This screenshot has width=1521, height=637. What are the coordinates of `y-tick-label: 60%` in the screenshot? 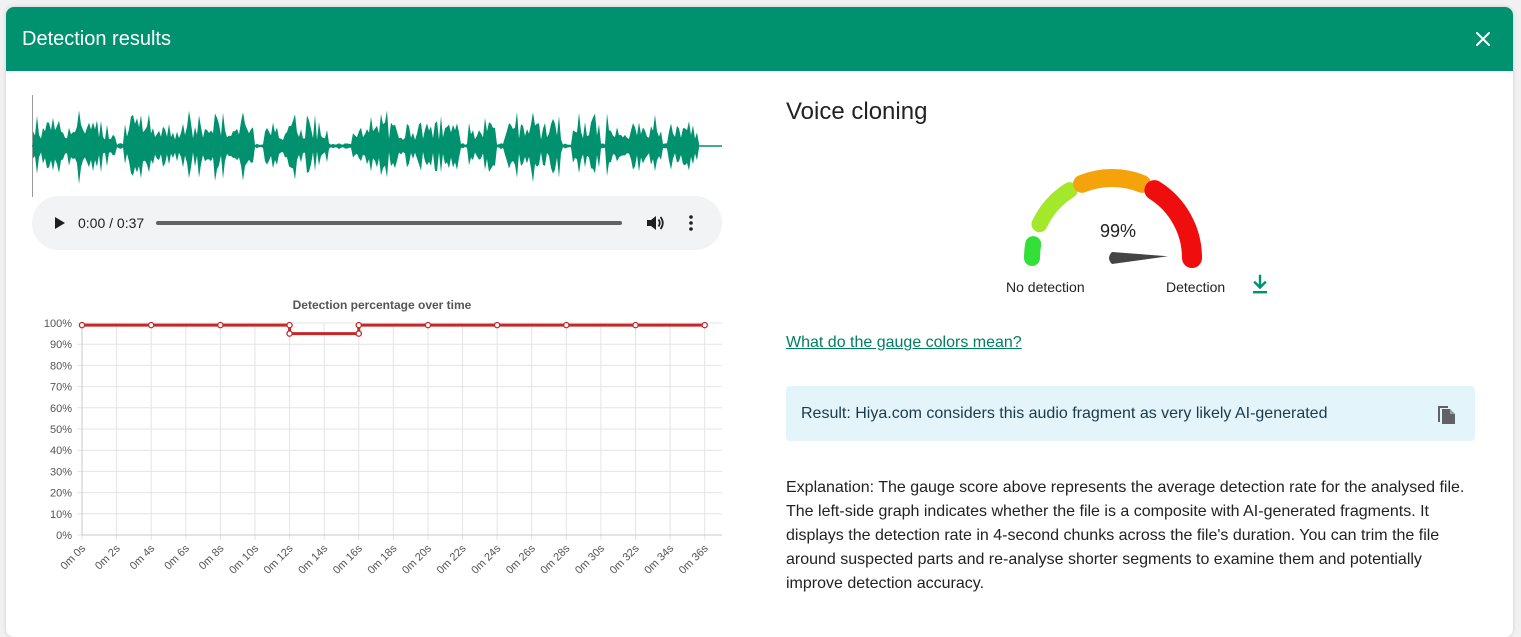 It's located at (61, 409).